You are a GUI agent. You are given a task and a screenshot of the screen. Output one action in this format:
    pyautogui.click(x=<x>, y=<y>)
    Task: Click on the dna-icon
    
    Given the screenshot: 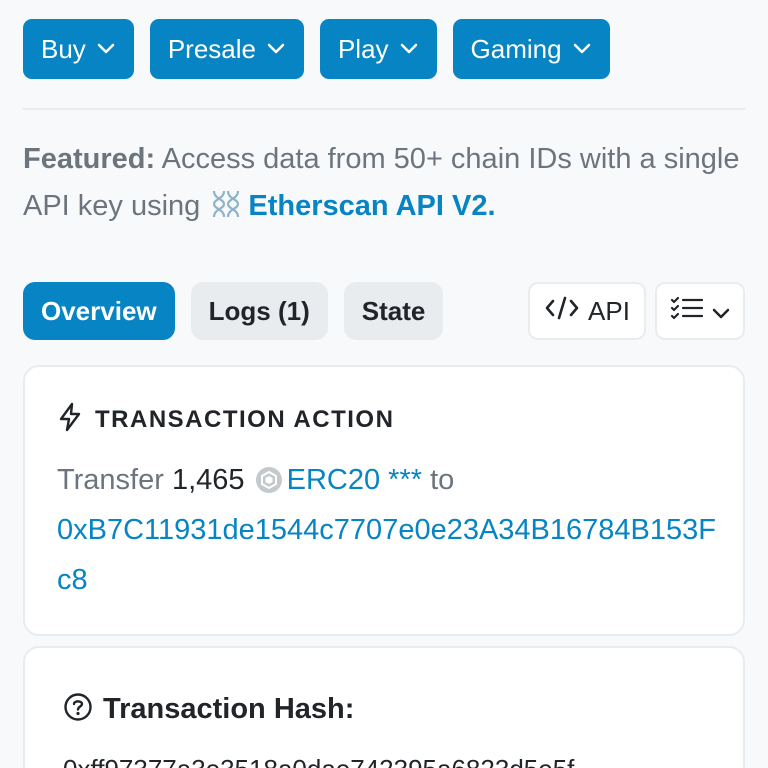 What is the action you would take?
    pyautogui.click(x=225, y=202)
    